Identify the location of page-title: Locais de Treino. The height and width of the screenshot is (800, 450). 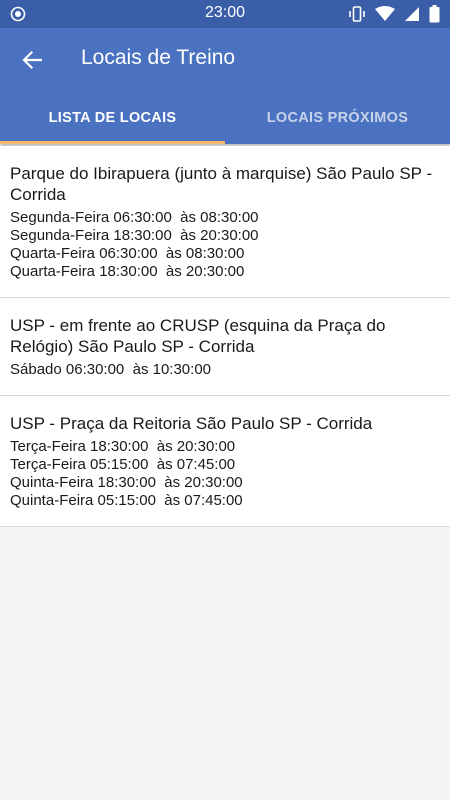
(158, 57).